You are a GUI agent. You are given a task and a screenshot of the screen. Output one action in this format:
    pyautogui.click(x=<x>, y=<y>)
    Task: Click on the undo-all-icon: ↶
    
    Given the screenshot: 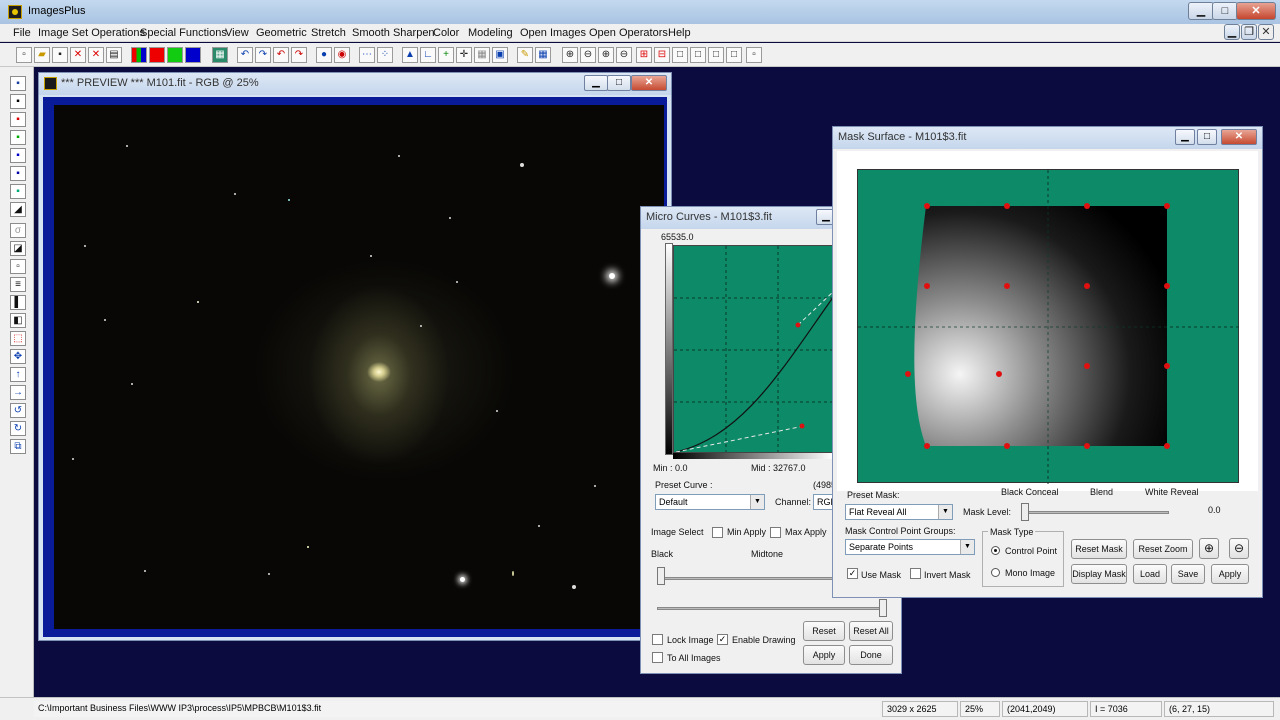 What is the action you would take?
    pyautogui.click(x=281, y=55)
    